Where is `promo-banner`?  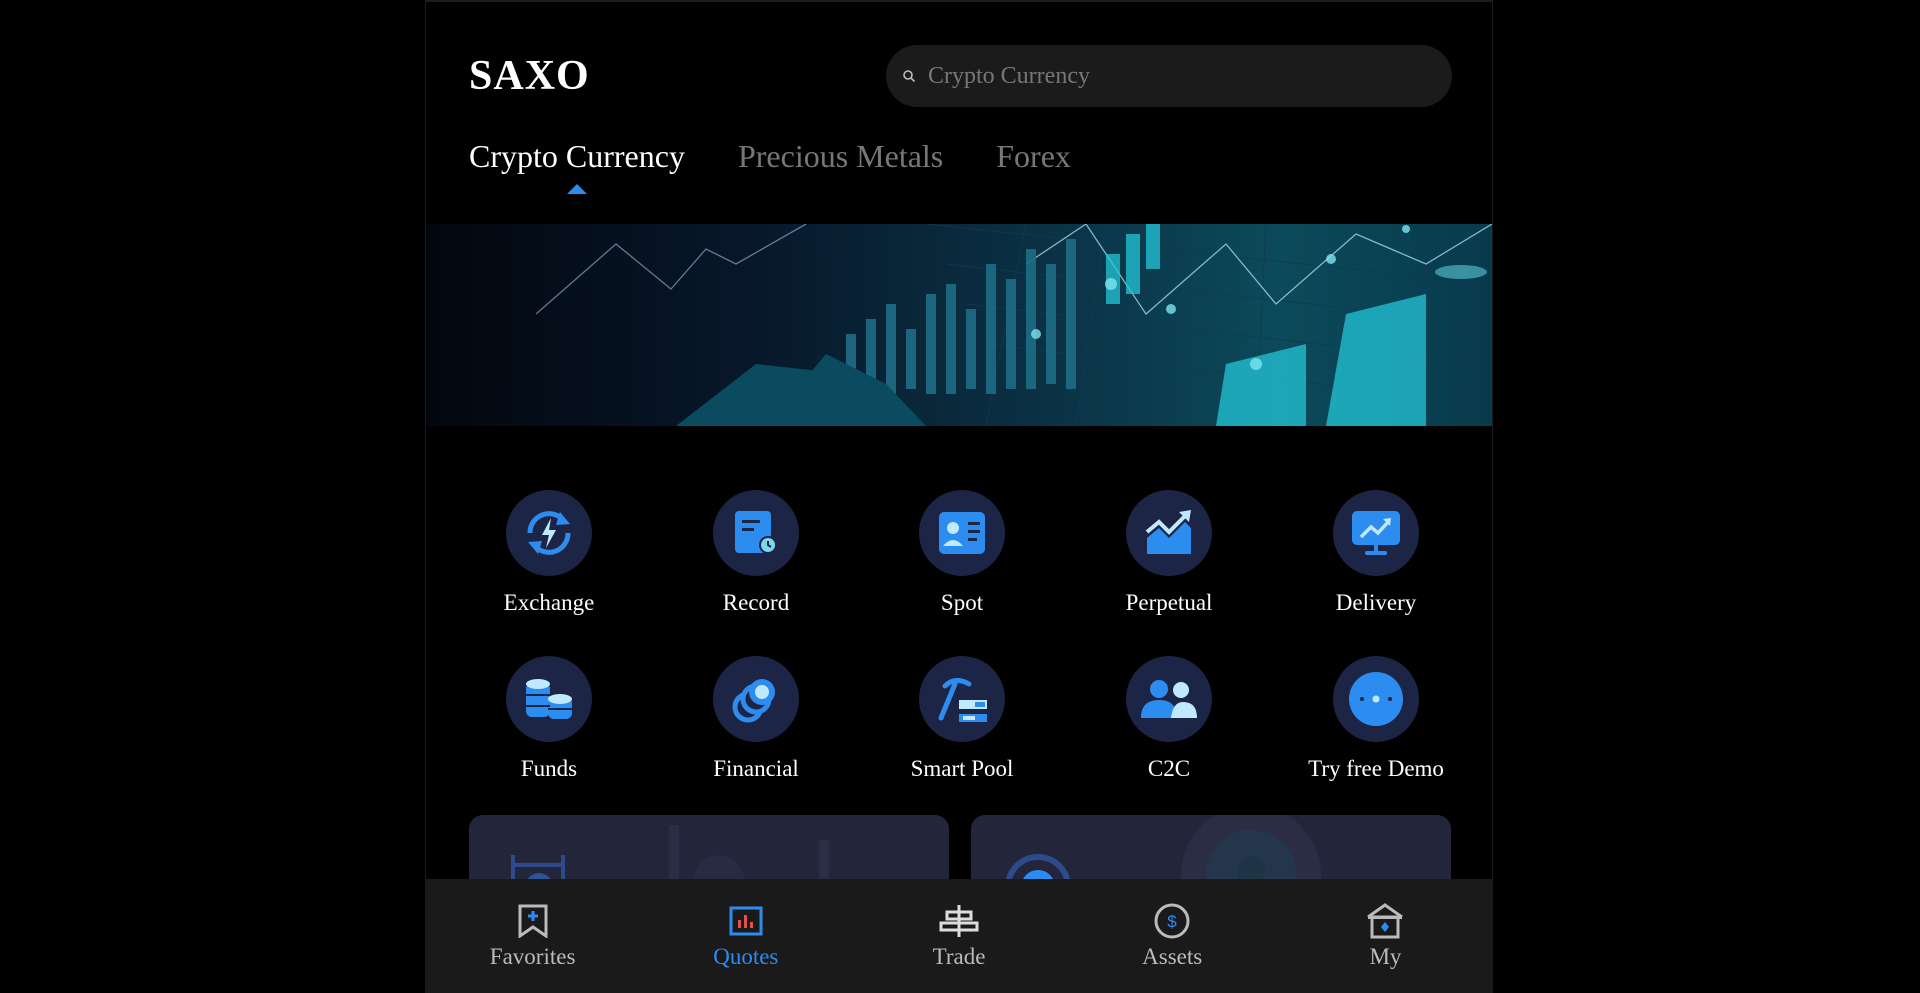
promo-banner is located at coordinates (959, 325).